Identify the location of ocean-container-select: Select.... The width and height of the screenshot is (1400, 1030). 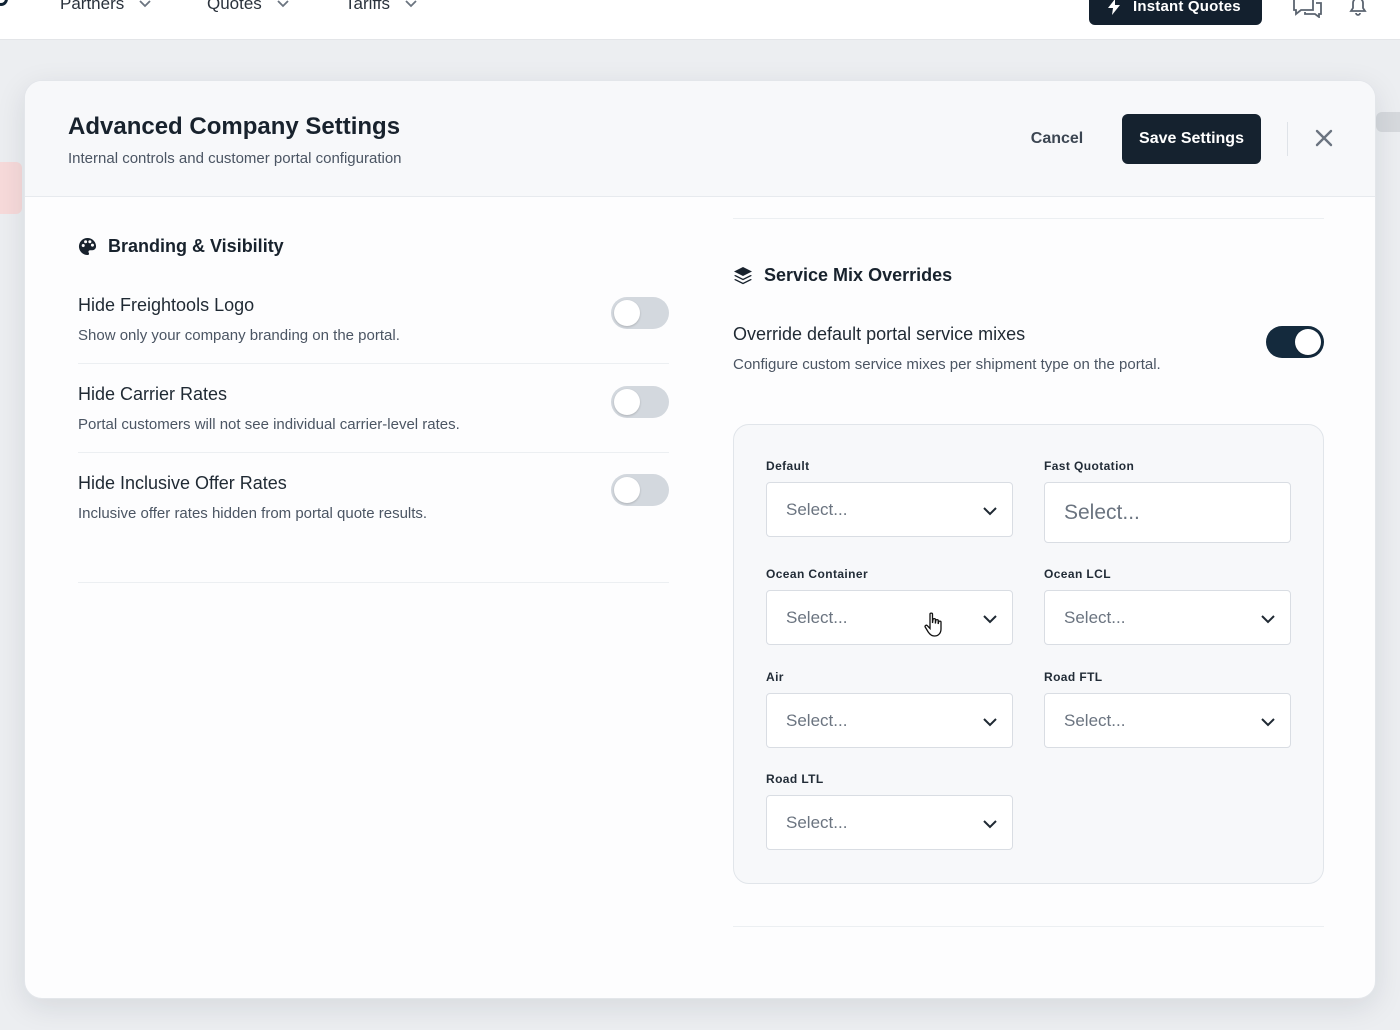
(889, 617).